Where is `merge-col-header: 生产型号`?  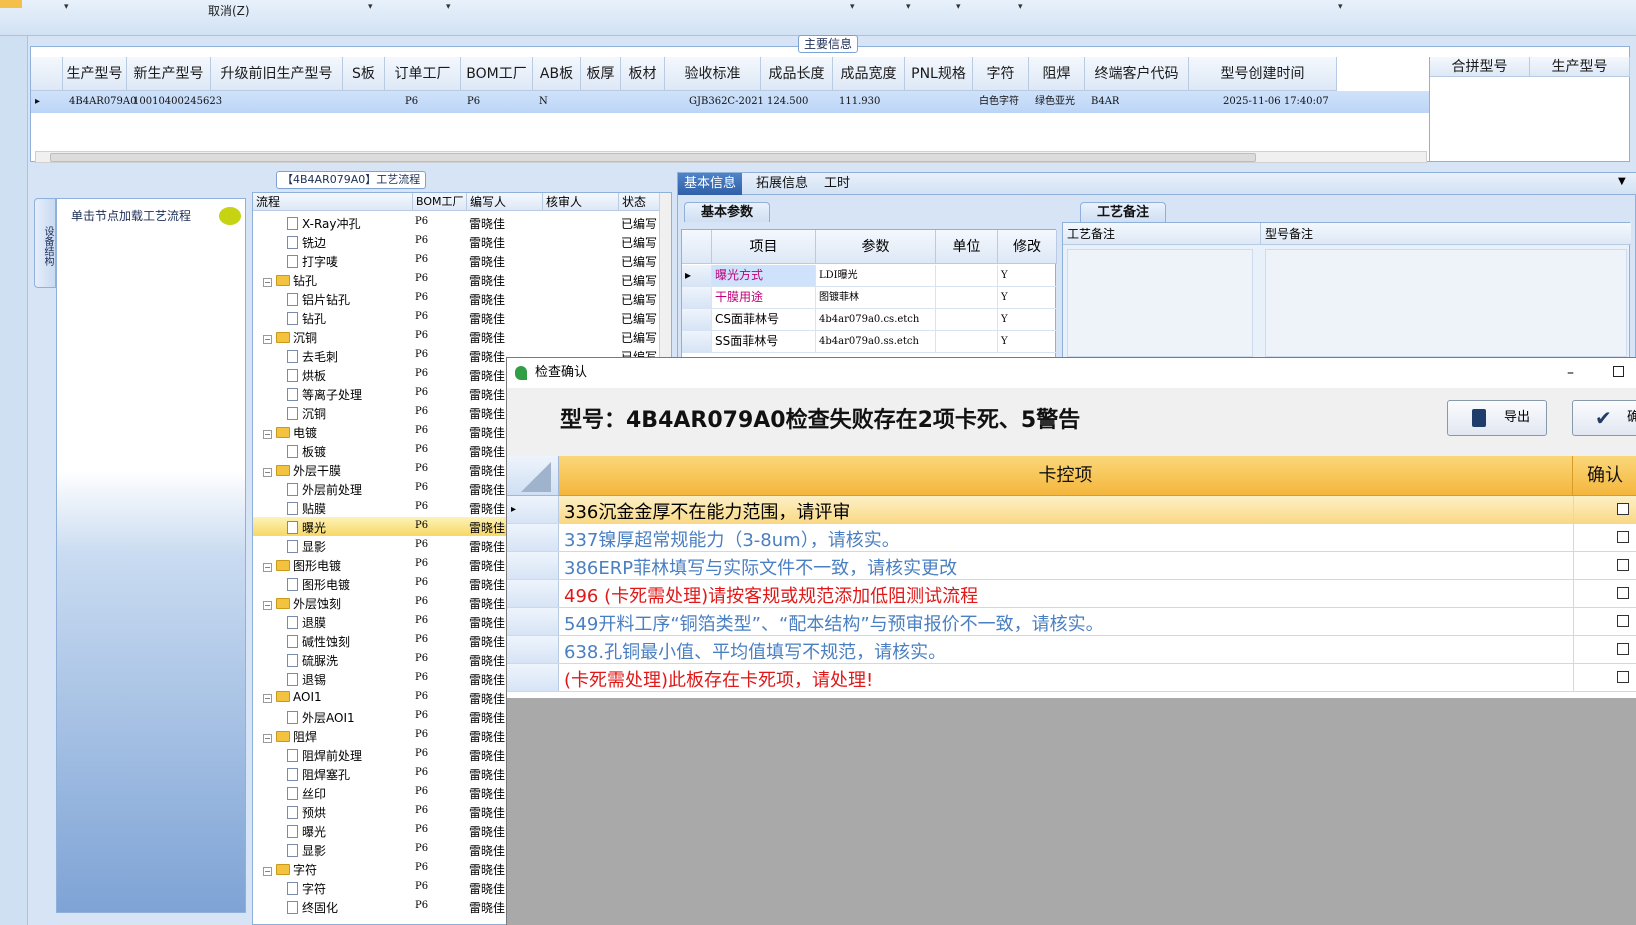 merge-col-header: 生产型号 is located at coordinates (1580, 67).